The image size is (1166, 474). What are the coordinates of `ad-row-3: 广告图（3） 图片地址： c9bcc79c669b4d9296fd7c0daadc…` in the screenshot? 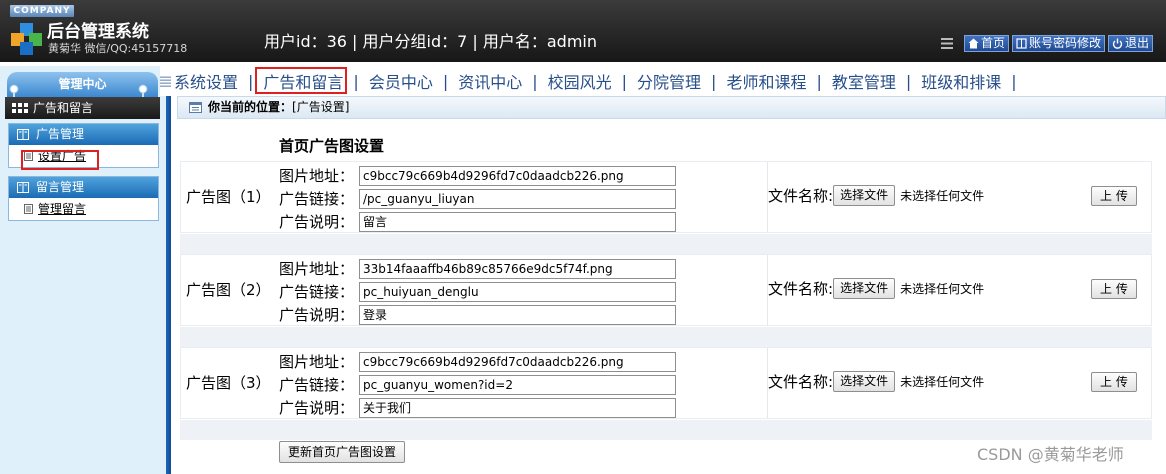 It's located at (666, 383).